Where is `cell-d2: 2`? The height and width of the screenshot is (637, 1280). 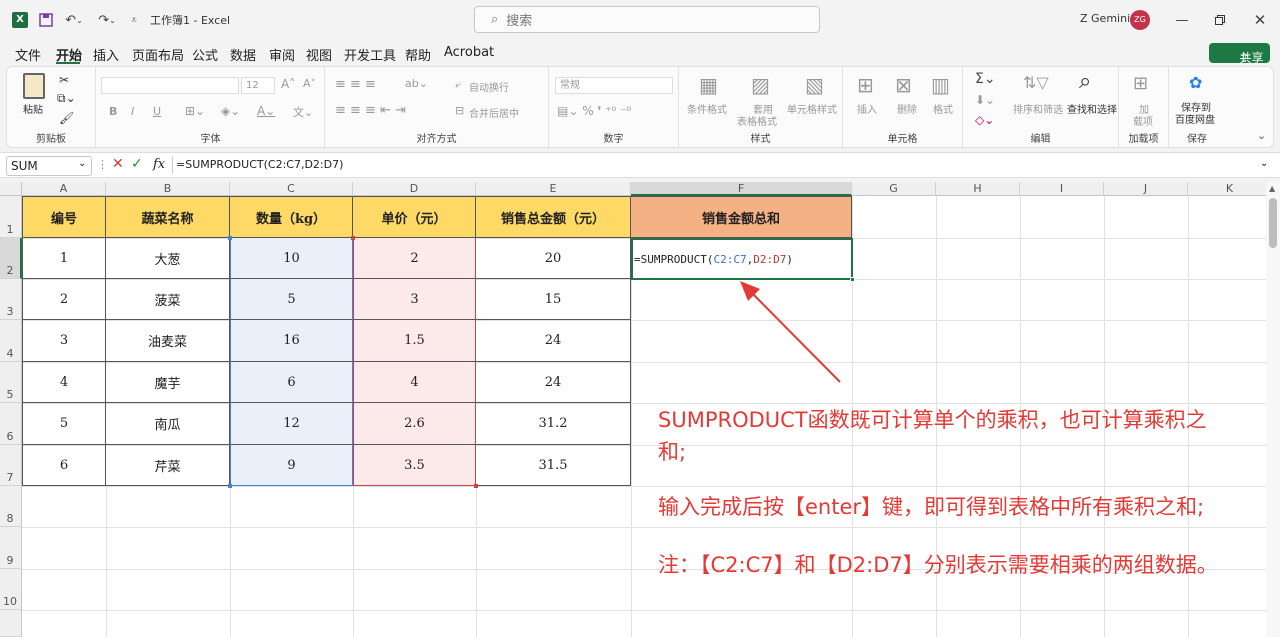 cell-d2: 2 is located at coordinates (414, 258).